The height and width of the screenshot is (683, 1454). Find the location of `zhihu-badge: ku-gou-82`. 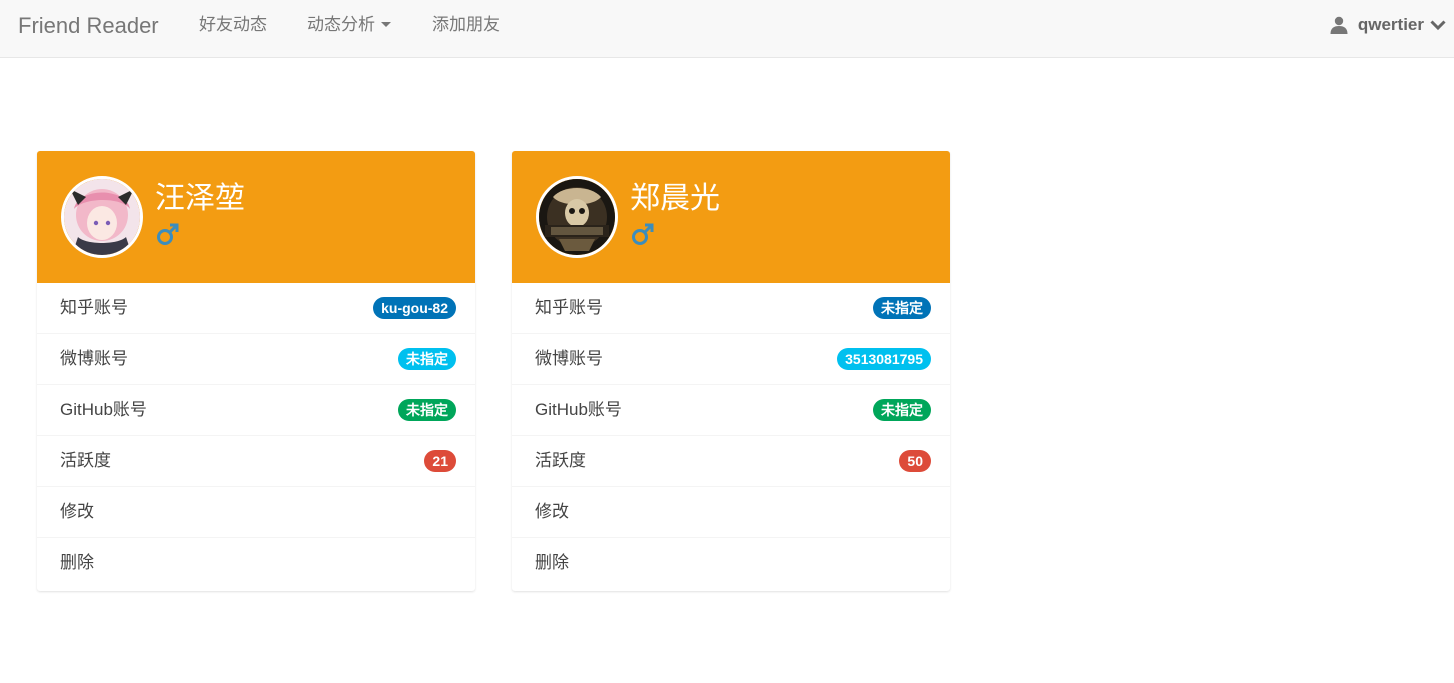

zhihu-badge: ku-gou-82 is located at coordinates (414, 308).